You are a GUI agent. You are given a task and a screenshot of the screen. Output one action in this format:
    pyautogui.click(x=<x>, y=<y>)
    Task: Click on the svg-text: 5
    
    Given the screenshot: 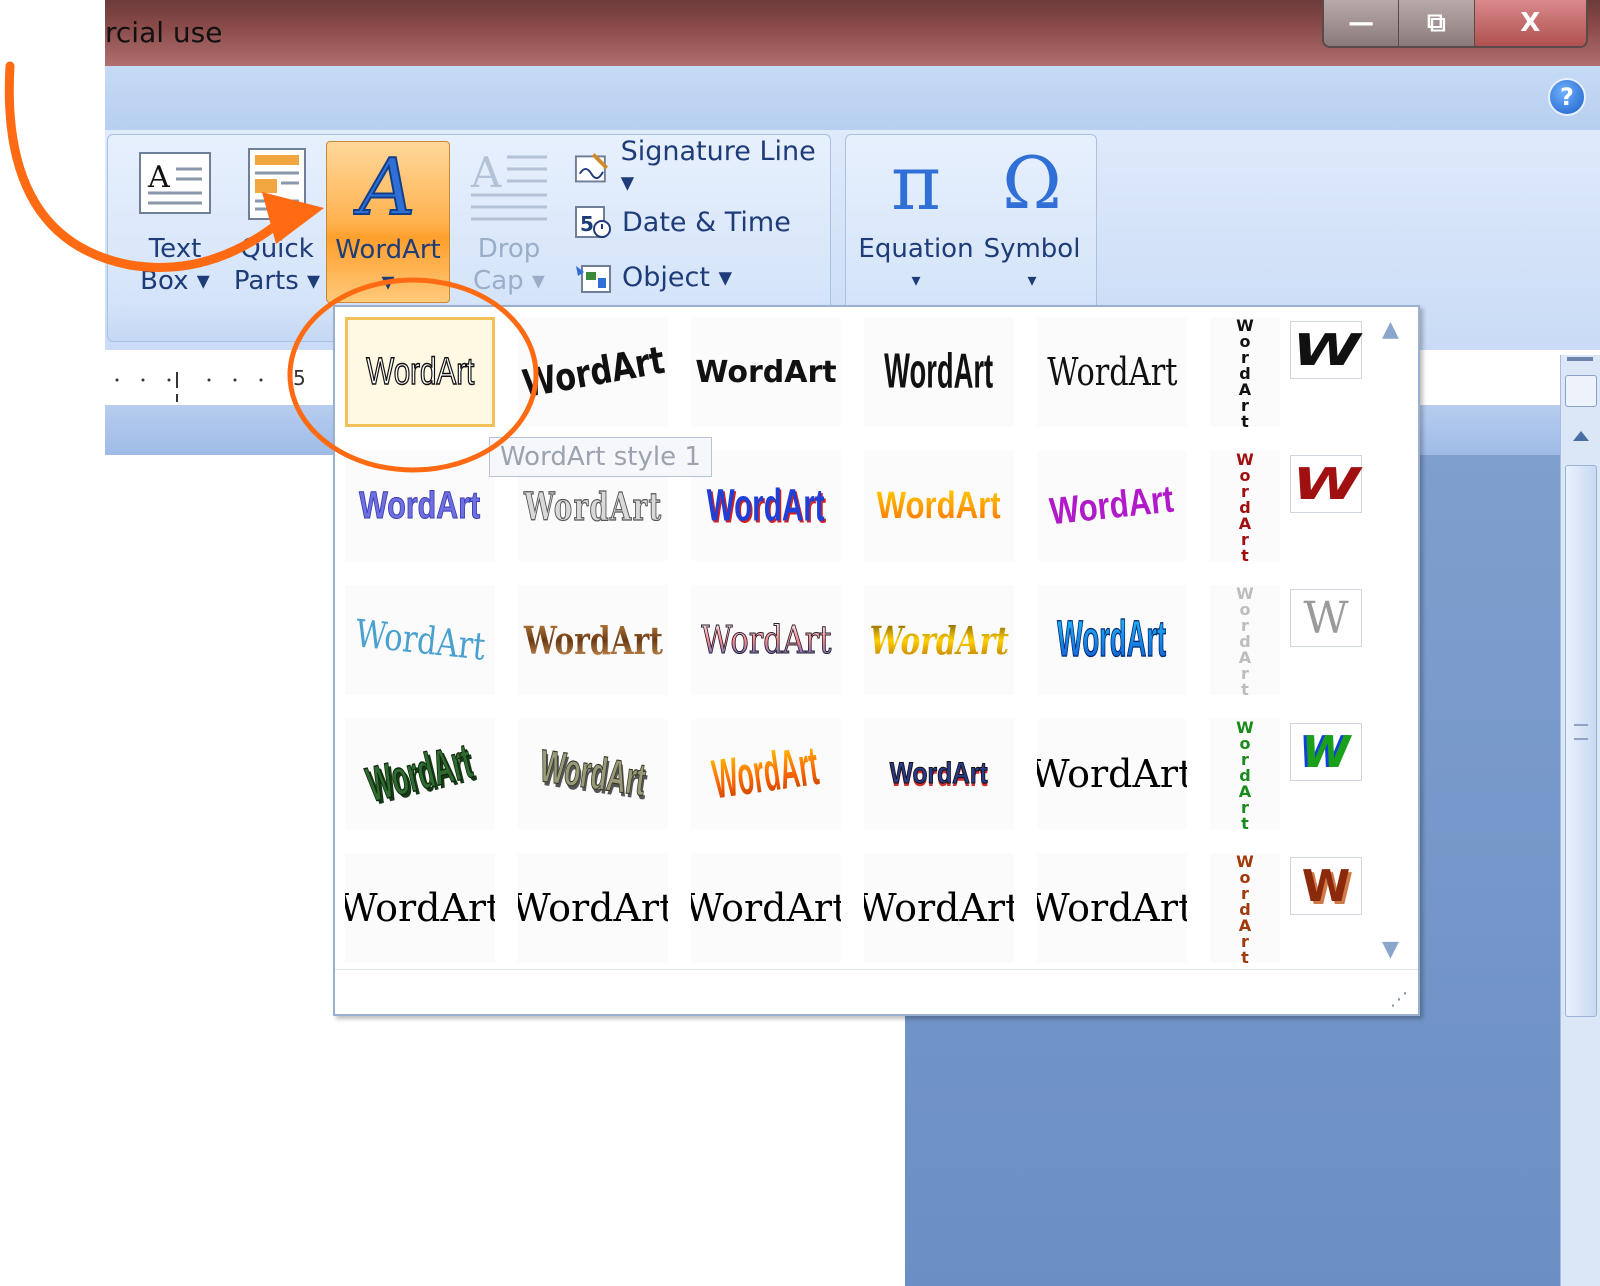 What is the action you would take?
    pyautogui.click(x=587, y=224)
    